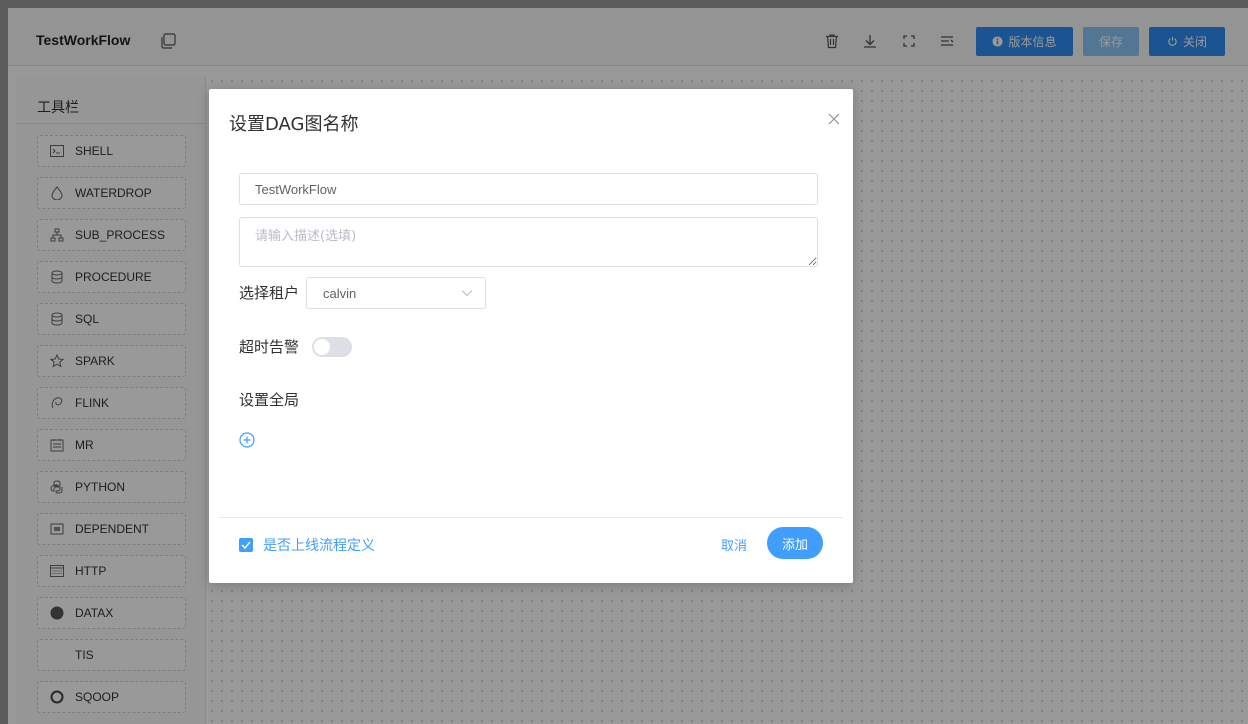 The width and height of the screenshot is (1248, 724). What do you see at coordinates (319, 545) in the screenshot?
I see `online-checkbox-label: 是否上线流程定义` at bounding box center [319, 545].